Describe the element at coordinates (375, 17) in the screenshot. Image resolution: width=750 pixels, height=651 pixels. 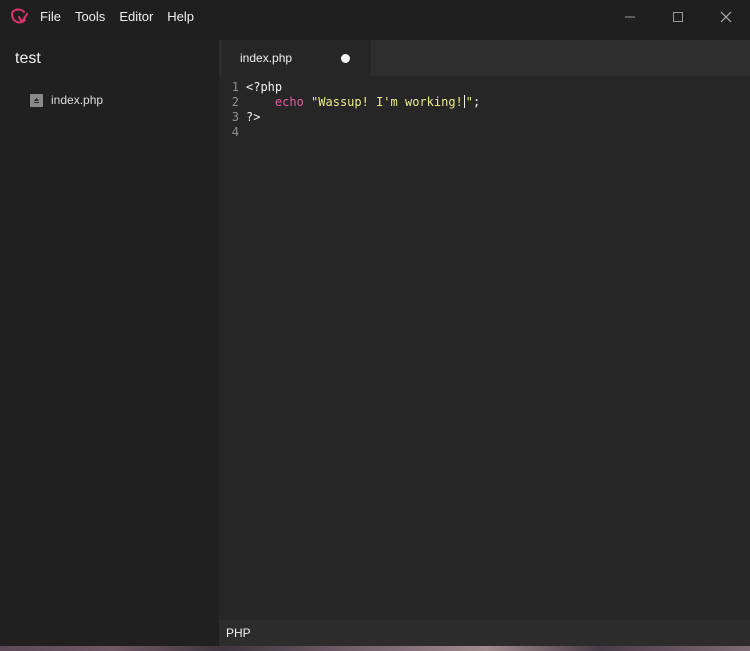
I see `title-bar: File Tools Editor Help` at that location.